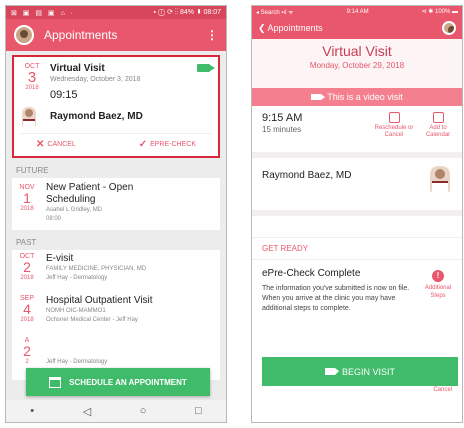  I want to click on appointment-date-block: OCT 2 2018, so click(27, 267).